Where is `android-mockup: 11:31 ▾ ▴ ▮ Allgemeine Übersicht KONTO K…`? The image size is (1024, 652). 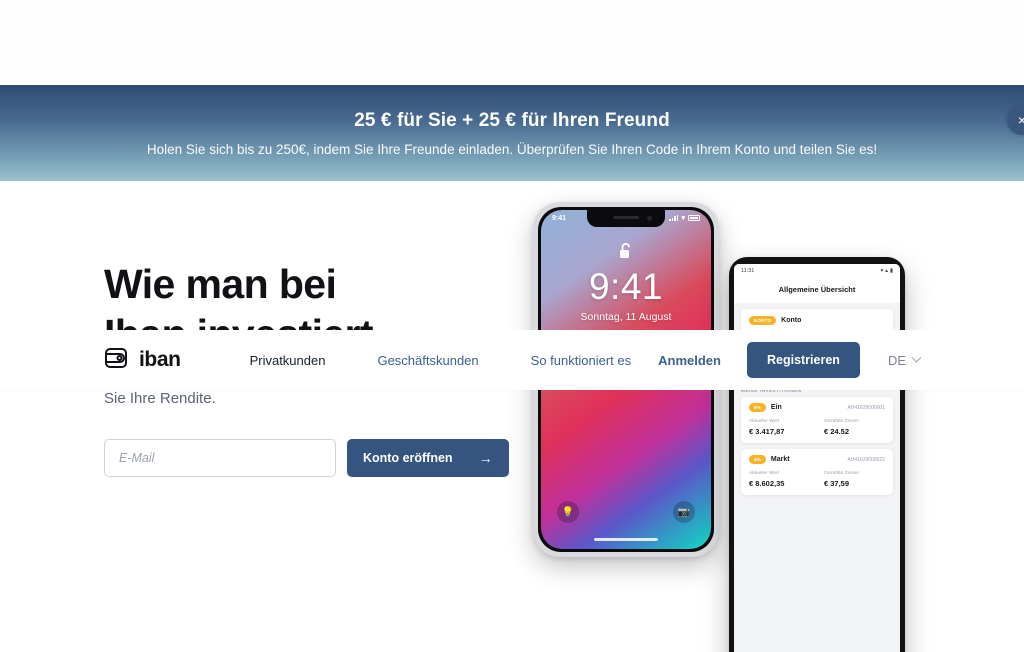 android-mockup: 11:31 ▾ ▴ ▮ Allgemeine Übersicht KONTO K… is located at coordinates (817, 454).